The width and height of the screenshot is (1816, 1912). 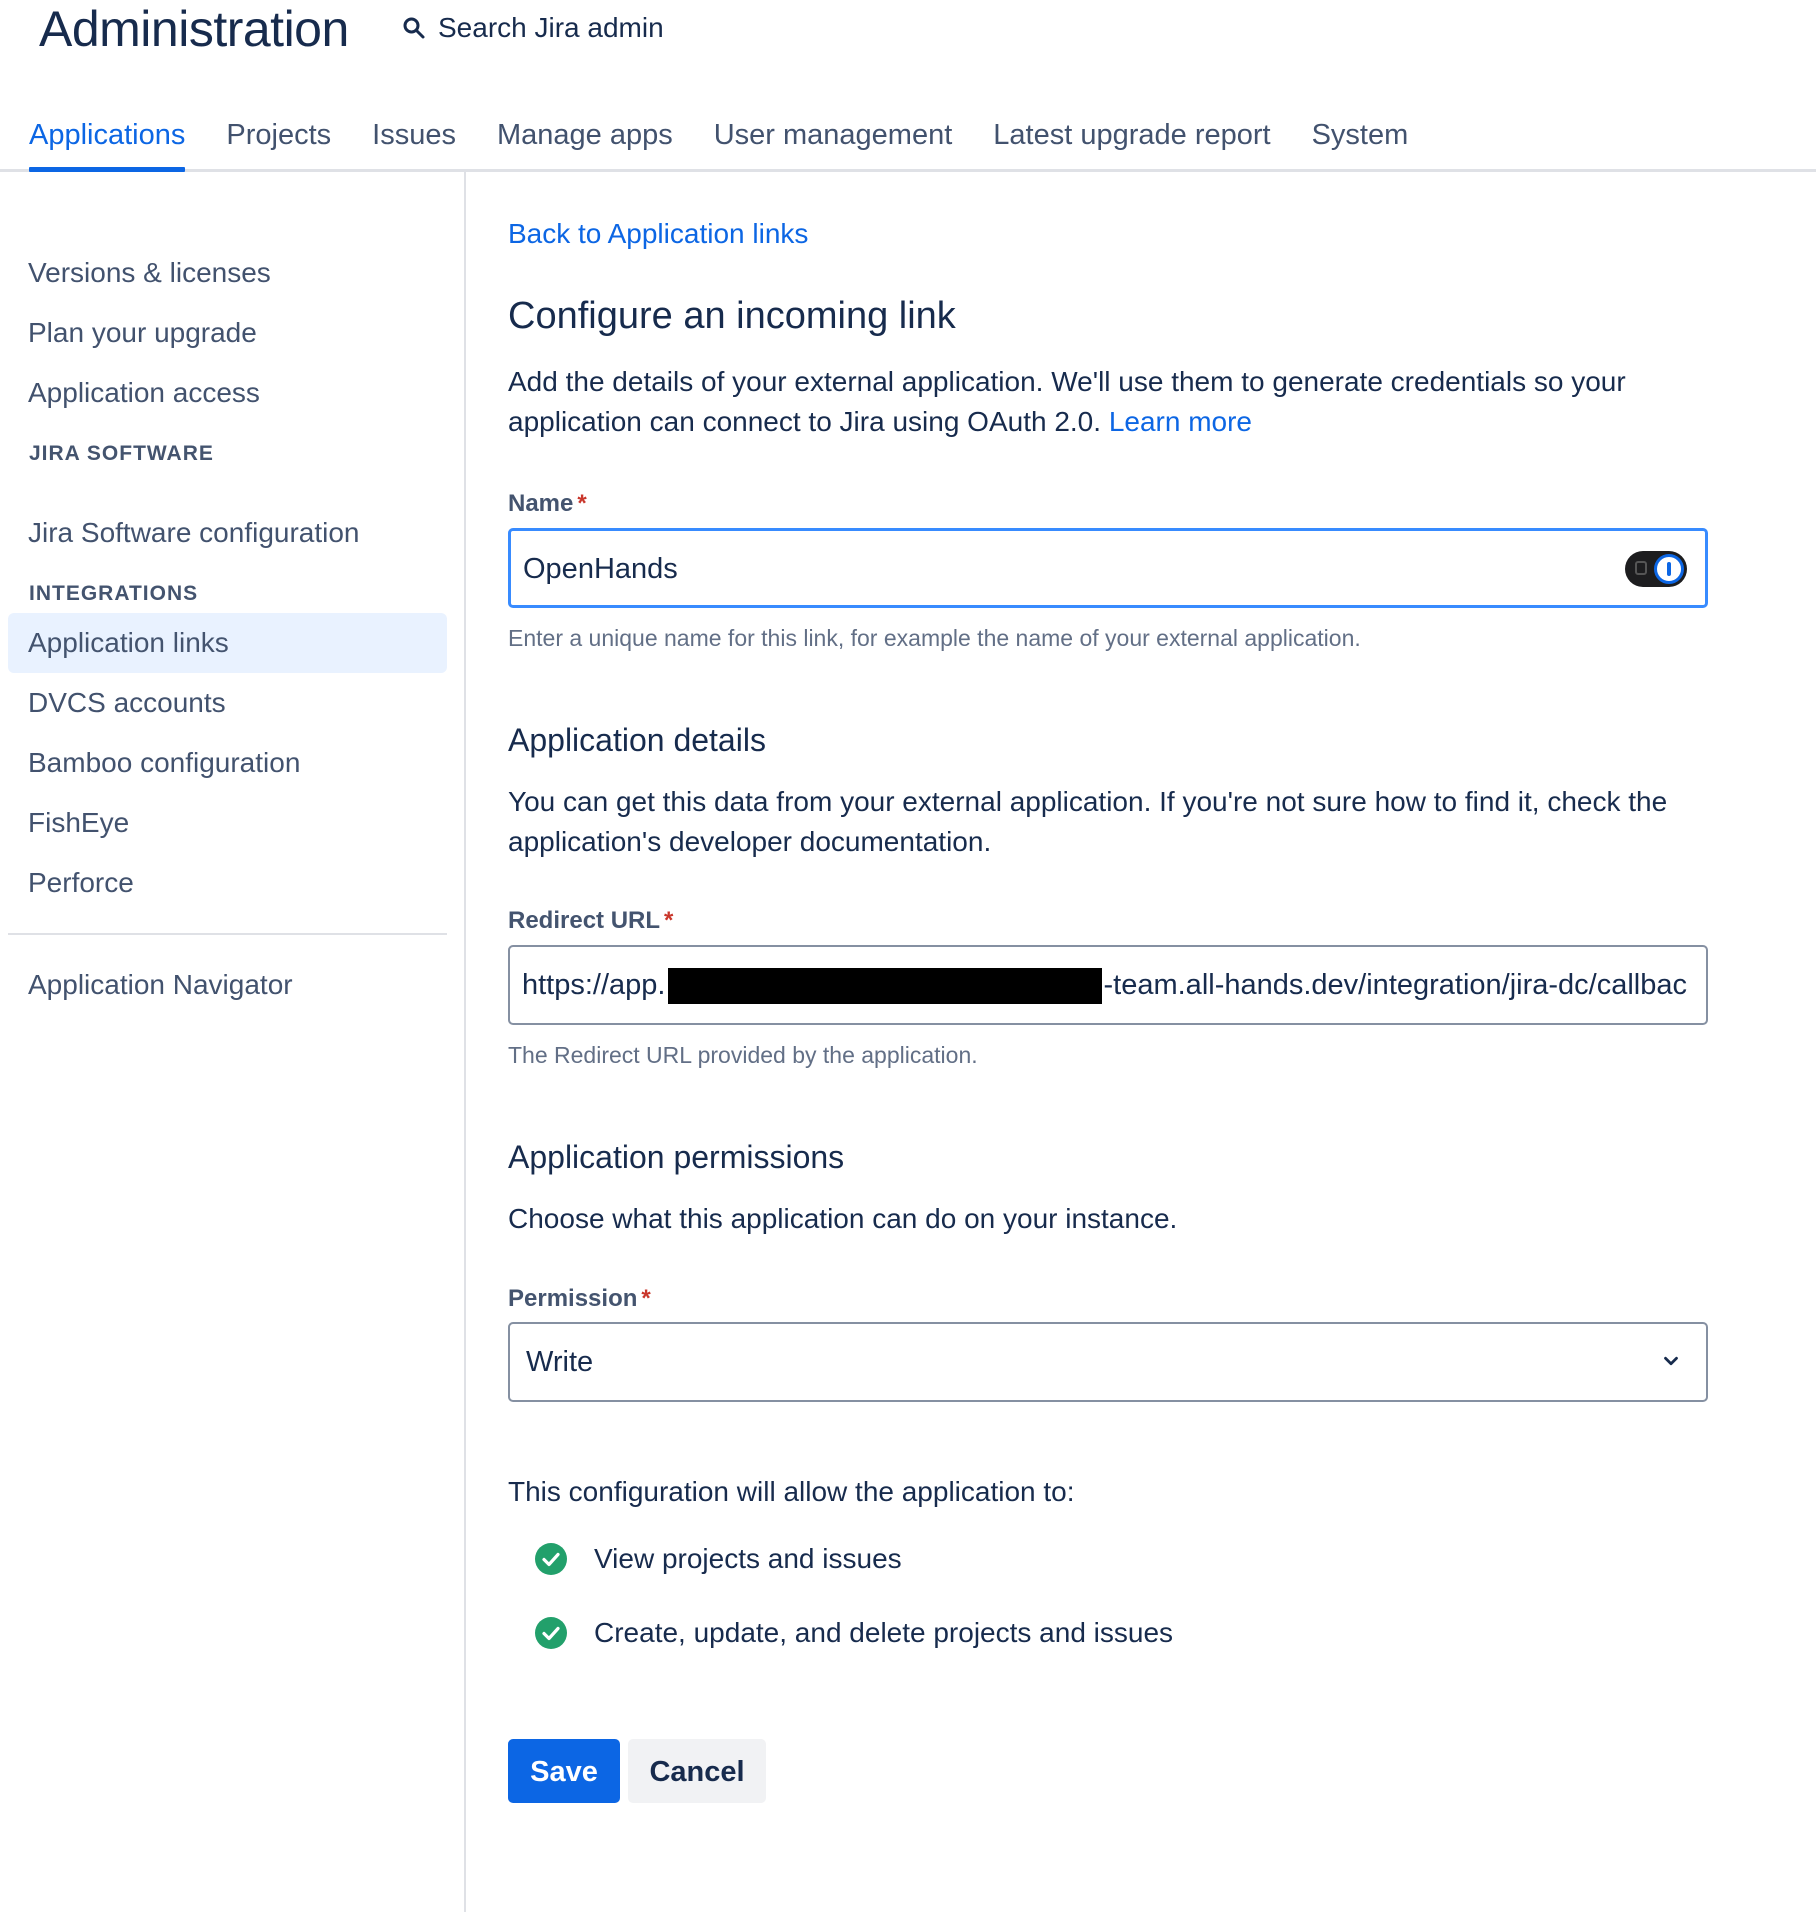 What do you see at coordinates (1180, 421) in the screenshot?
I see `learn-more-link: Learn more` at bounding box center [1180, 421].